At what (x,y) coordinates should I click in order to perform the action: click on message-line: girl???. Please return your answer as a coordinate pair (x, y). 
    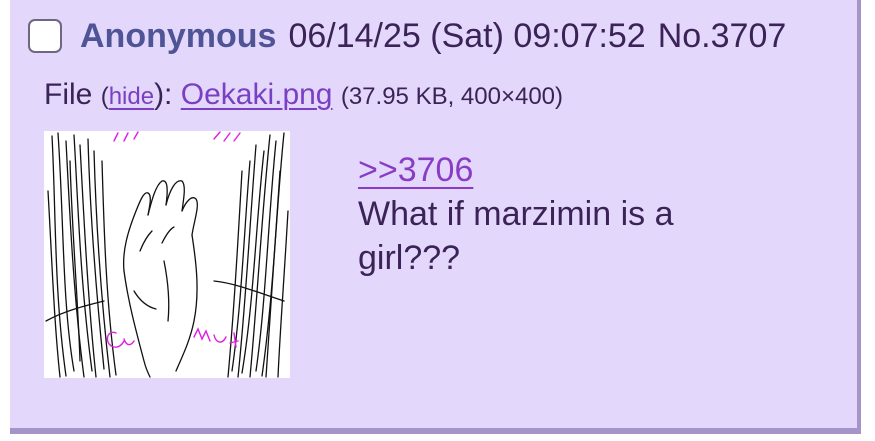
    Looking at the image, I should click on (409, 258).